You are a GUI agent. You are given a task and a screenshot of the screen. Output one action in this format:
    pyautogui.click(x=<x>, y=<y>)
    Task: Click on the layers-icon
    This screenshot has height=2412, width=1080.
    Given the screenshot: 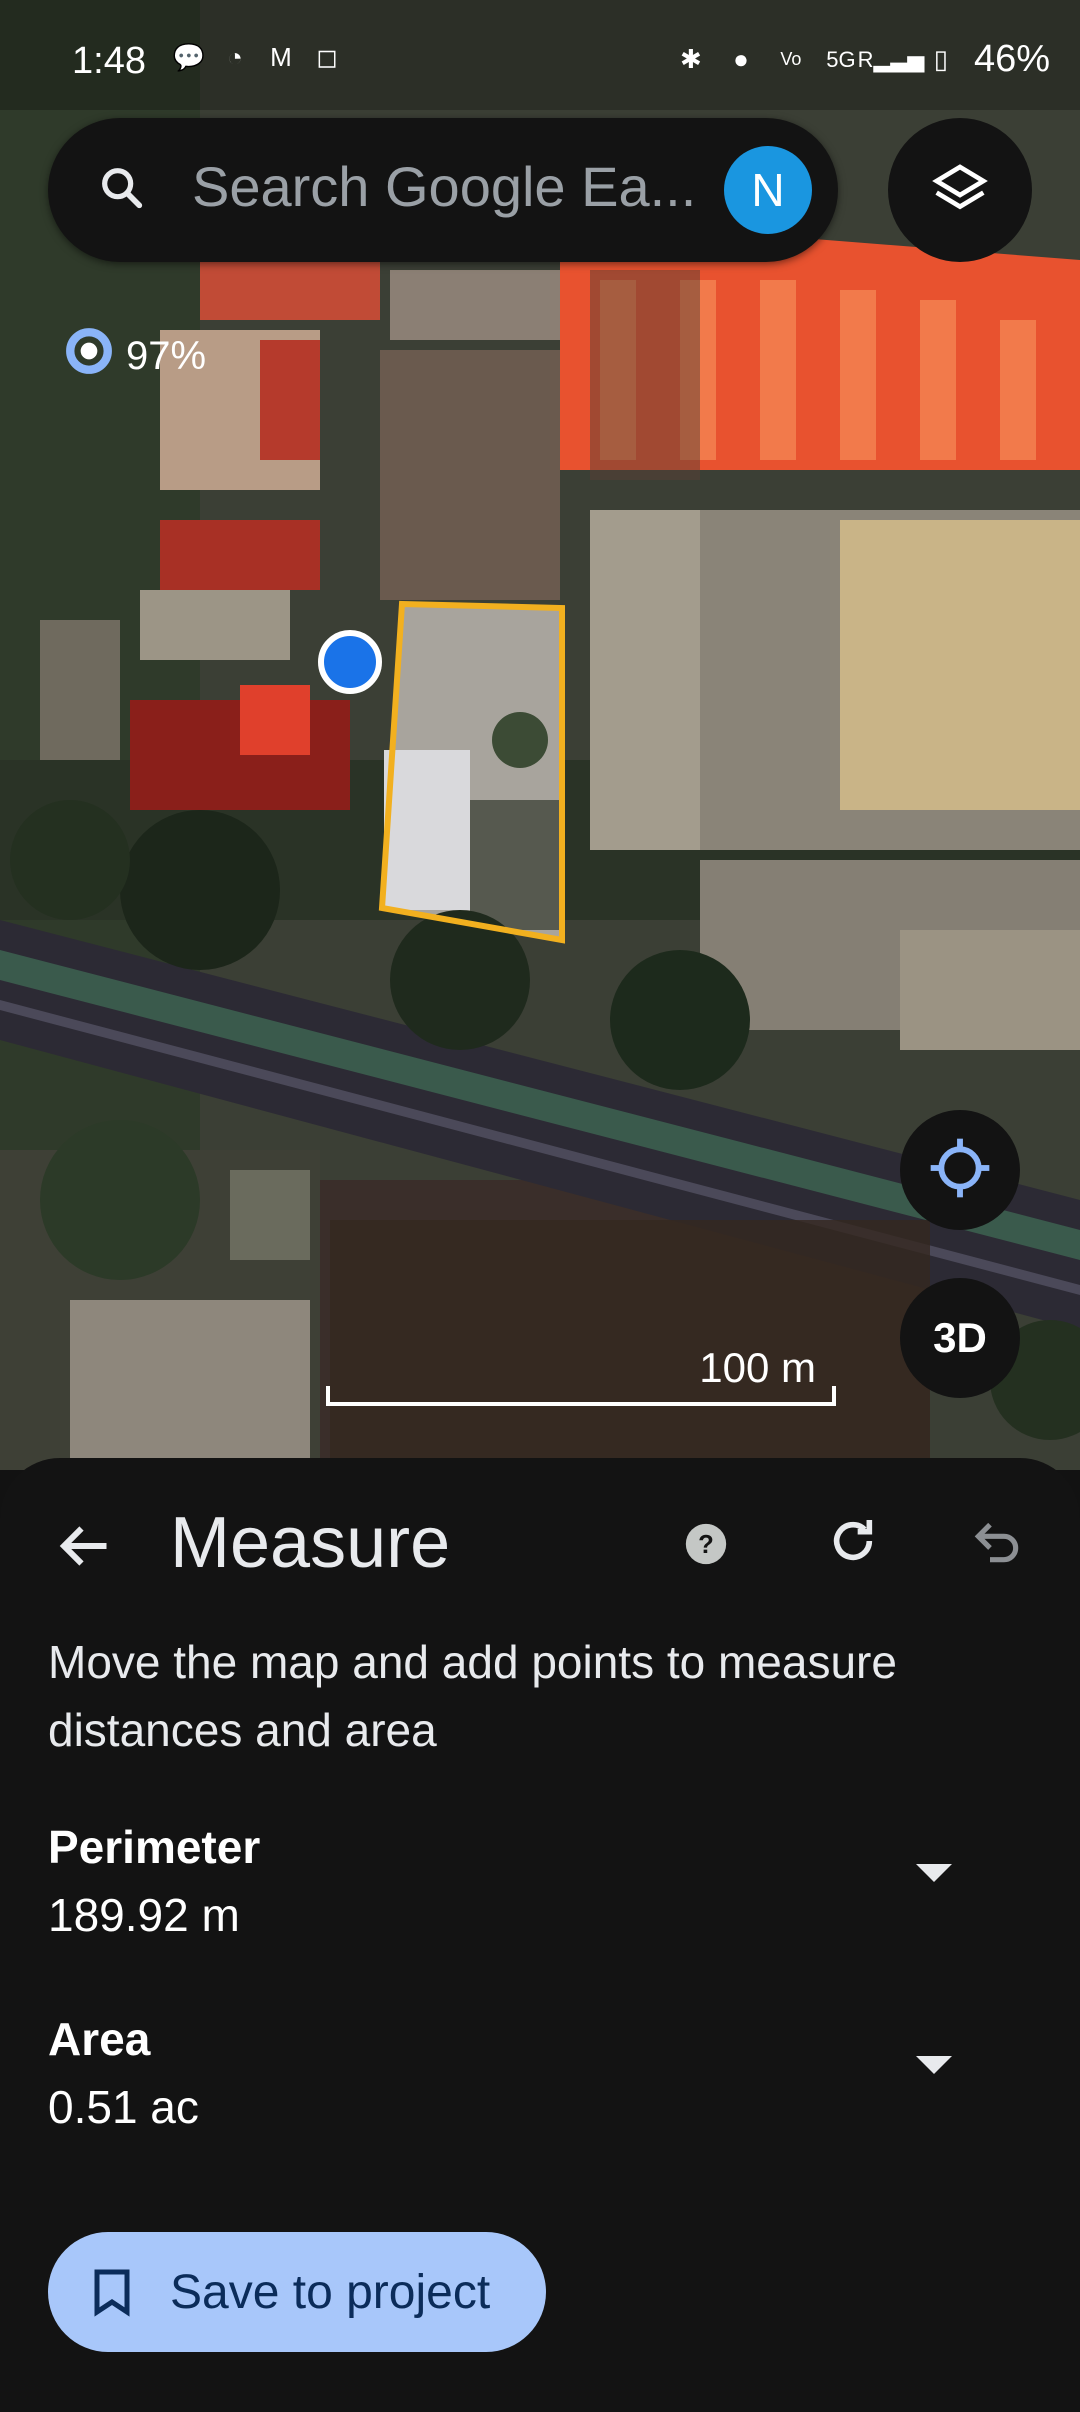 What is the action you would take?
    pyautogui.click(x=960, y=190)
    